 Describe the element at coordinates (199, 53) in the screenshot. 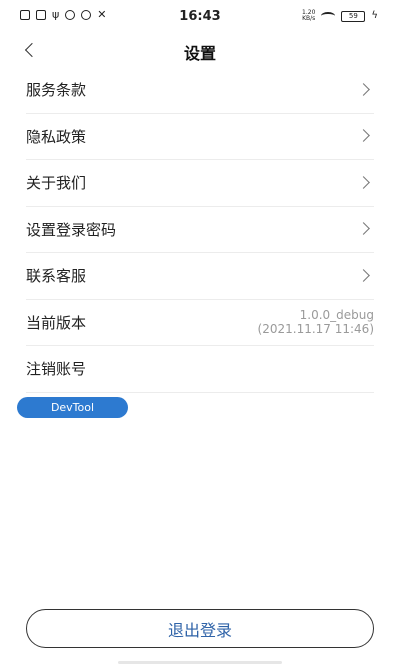

I see `page-title: 设置` at that location.